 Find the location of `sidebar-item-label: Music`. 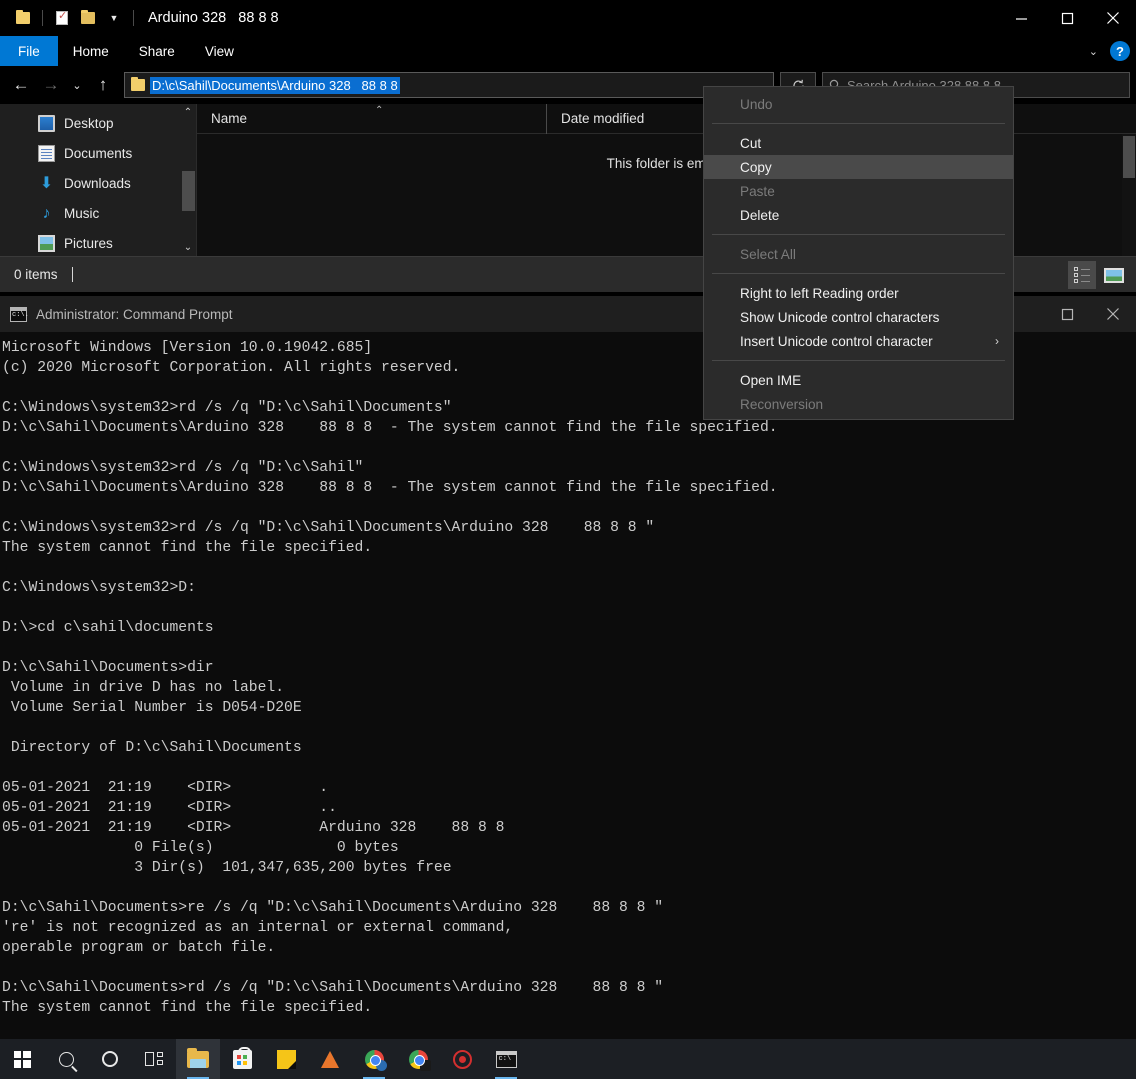

sidebar-item-label: Music is located at coordinates (82, 213).